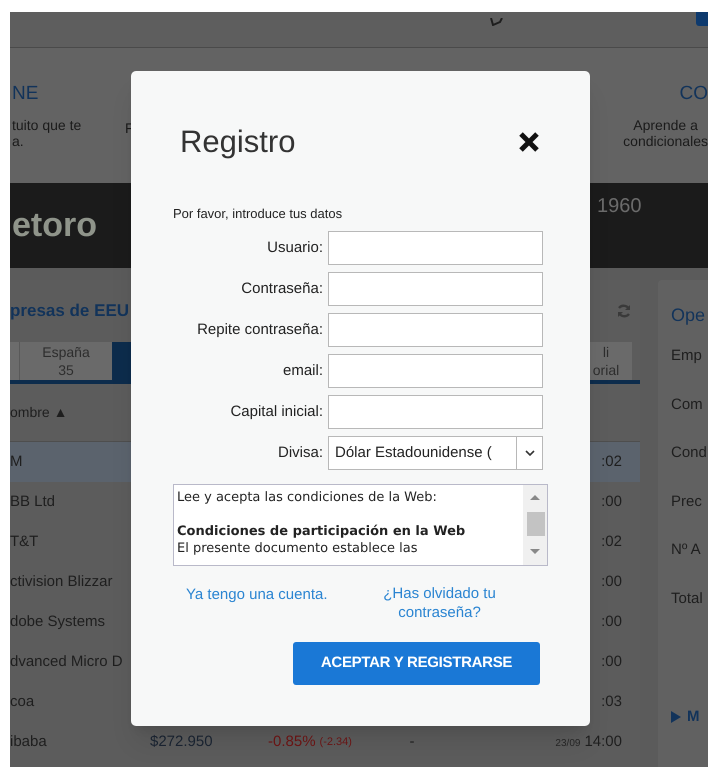  I want to click on promo-text: Aprende a condicionales, so click(665, 132).